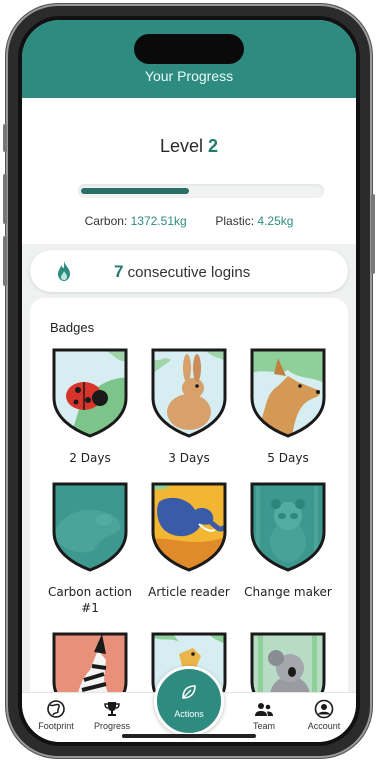 Image resolution: width=378 pixels, height=762 pixels. What do you see at coordinates (189, 527) in the screenshot?
I see `elephant-badge-icon` at bounding box center [189, 527].